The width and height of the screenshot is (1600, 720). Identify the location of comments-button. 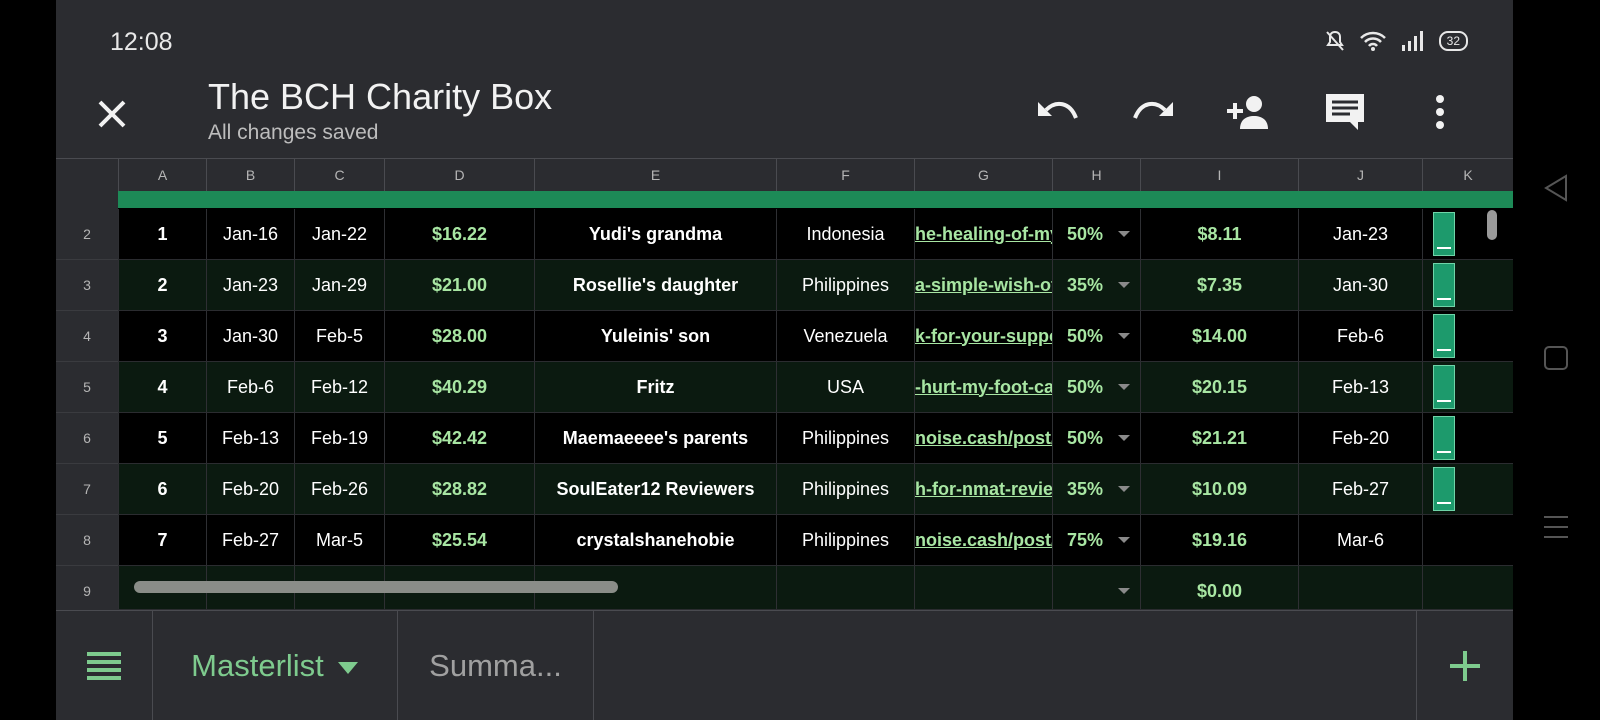
(1345, 112).